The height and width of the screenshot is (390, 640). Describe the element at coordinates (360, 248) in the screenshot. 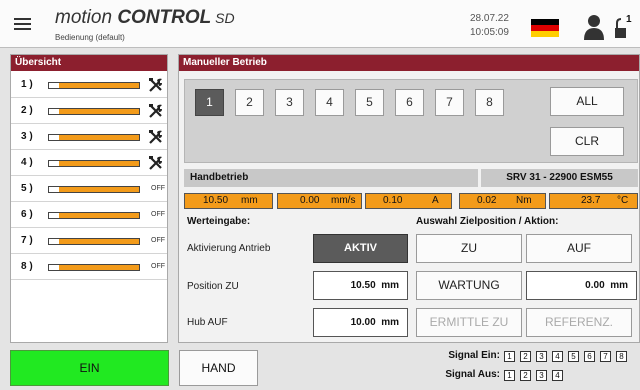

I see `aktiv-button: AKTIV` at that location.